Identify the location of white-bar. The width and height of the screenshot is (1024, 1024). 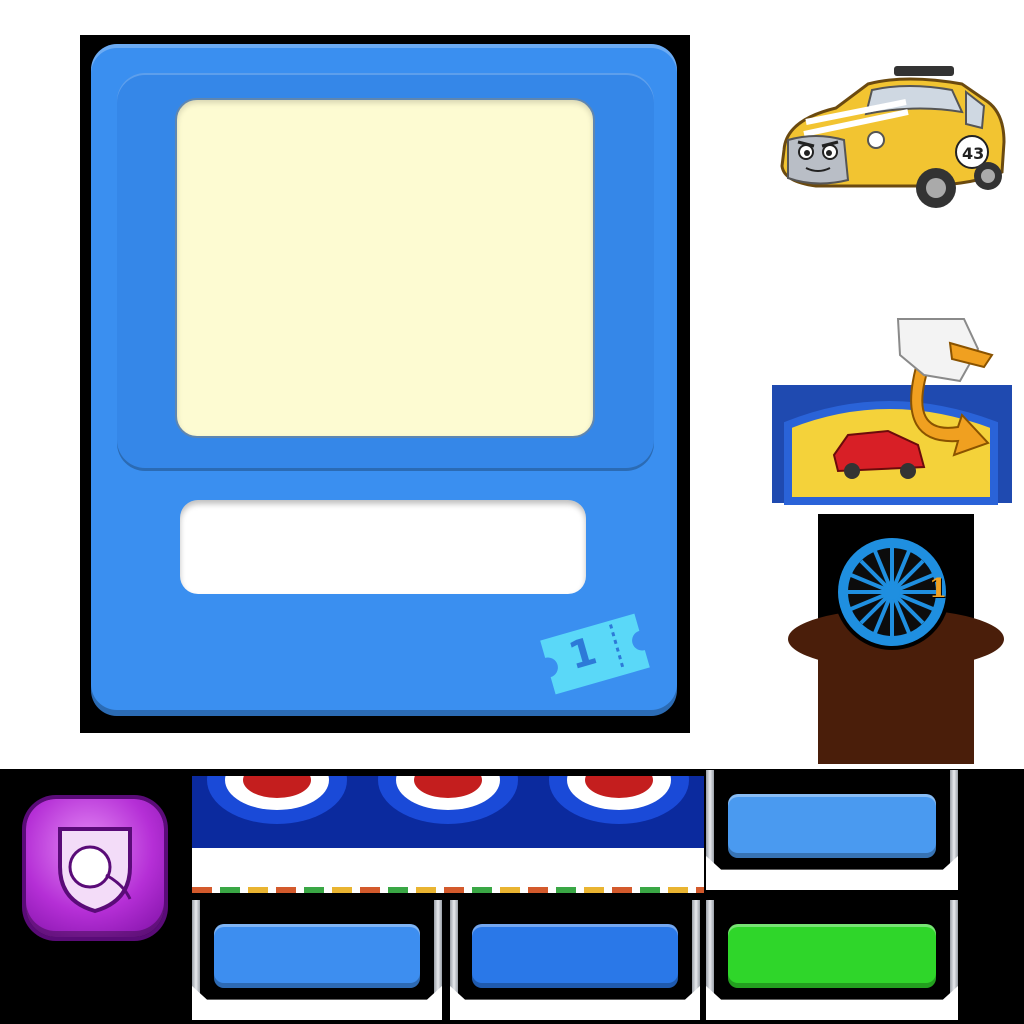
(448, 868).